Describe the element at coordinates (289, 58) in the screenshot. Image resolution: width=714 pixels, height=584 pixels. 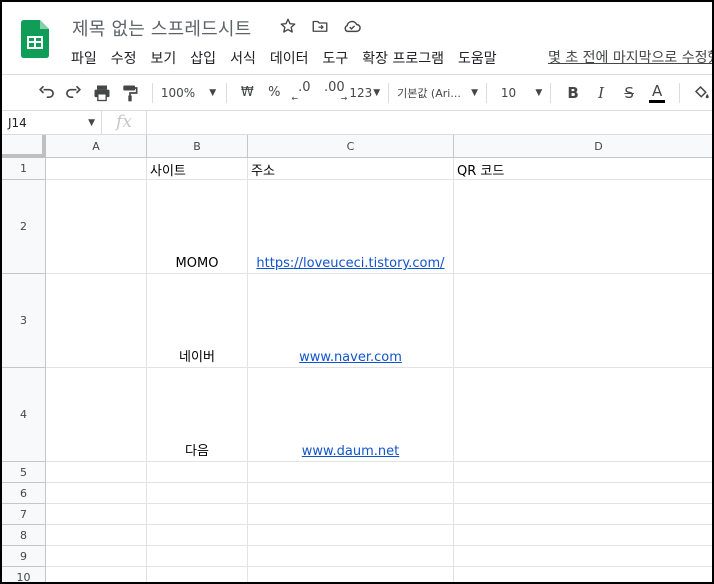
I see `menu-data: 데이터` at that location.